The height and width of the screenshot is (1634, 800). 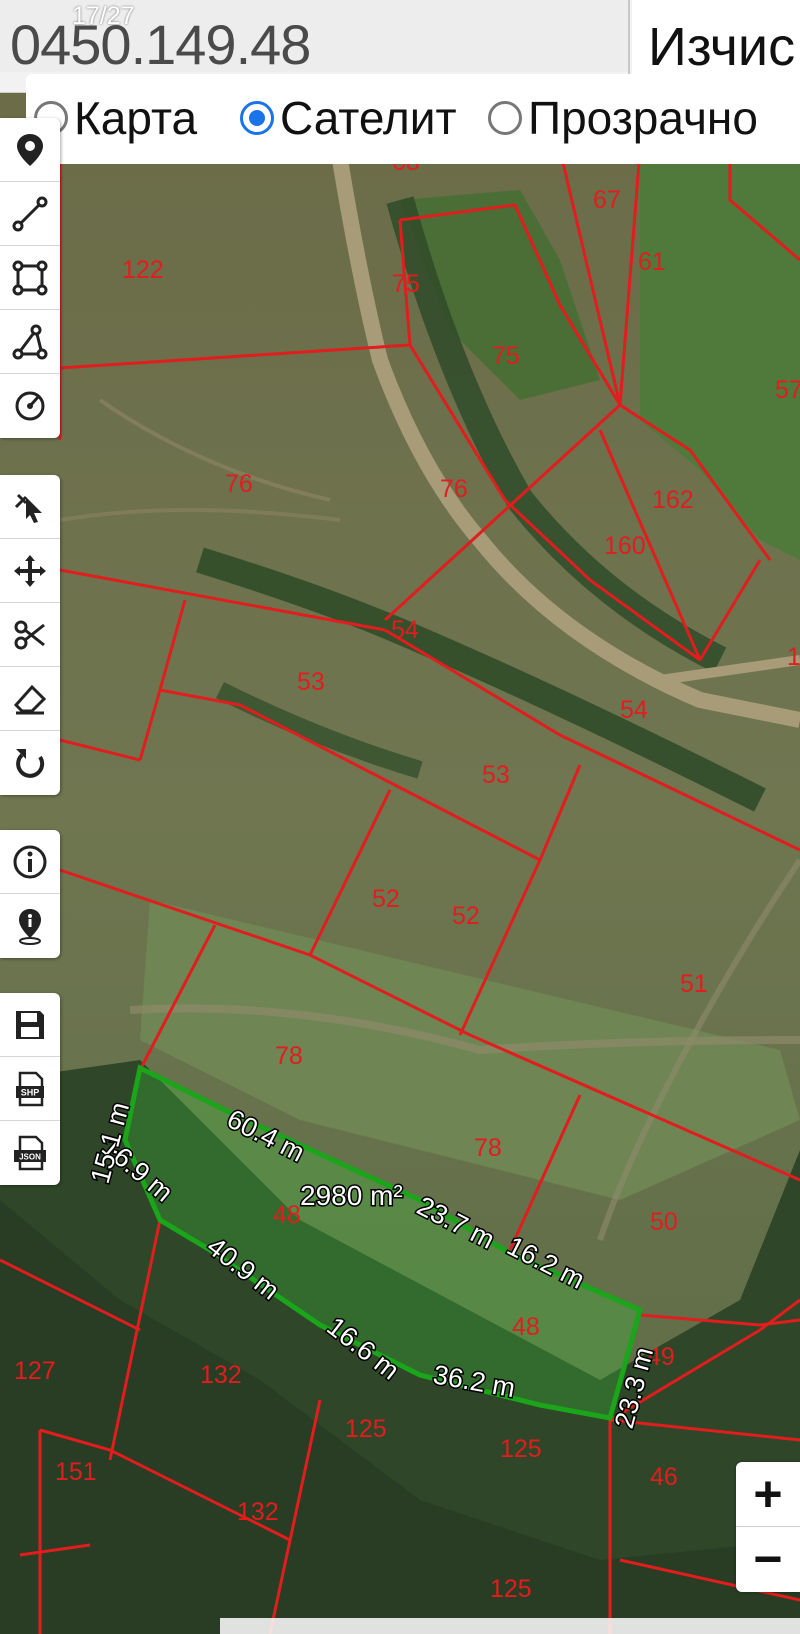 I want to click on layer-option-transparent: Прозрачно, so click(x=623, y=118).